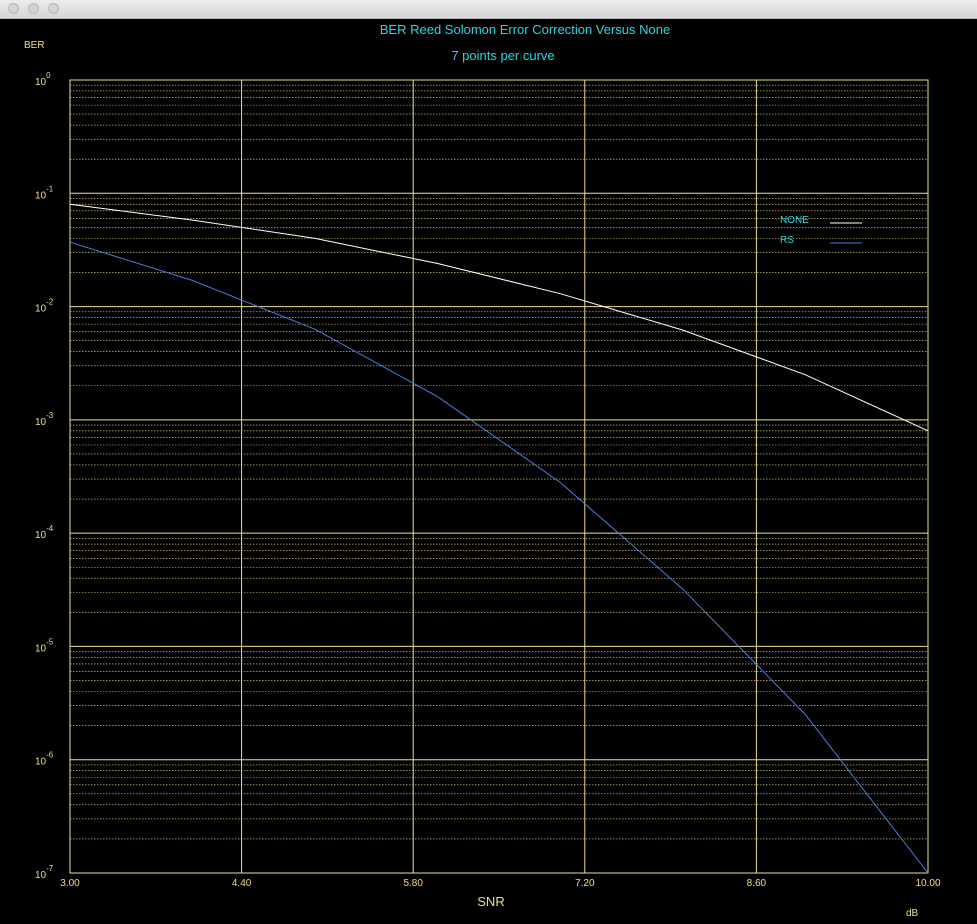 The height and width of the screenshot is (924, 977). Describe the element at coordinates (912, 913) in the screenshot. I see `x-axis-unit: dB` at that location.